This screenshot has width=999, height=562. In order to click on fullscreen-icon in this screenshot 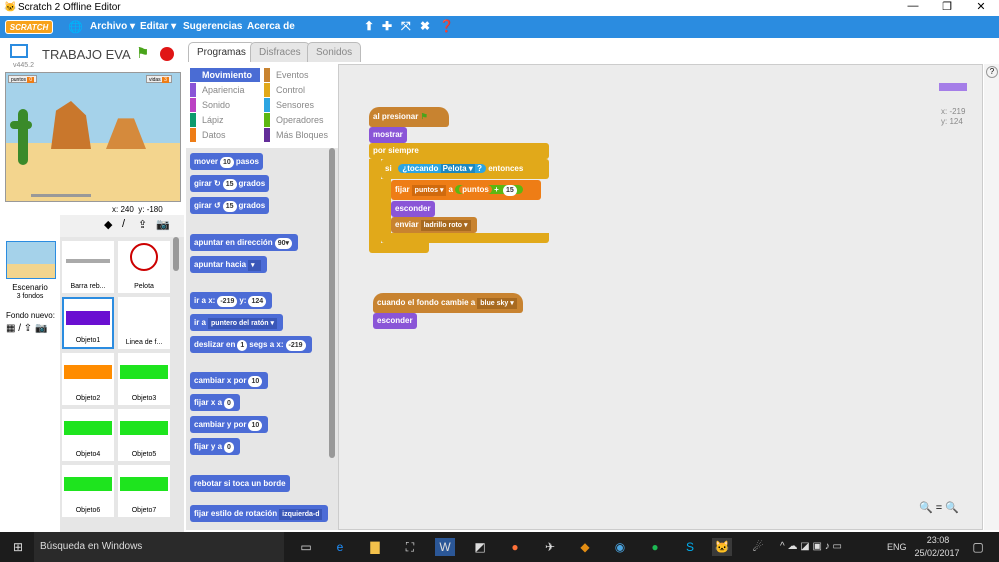, I will do `click(19, 51)`.